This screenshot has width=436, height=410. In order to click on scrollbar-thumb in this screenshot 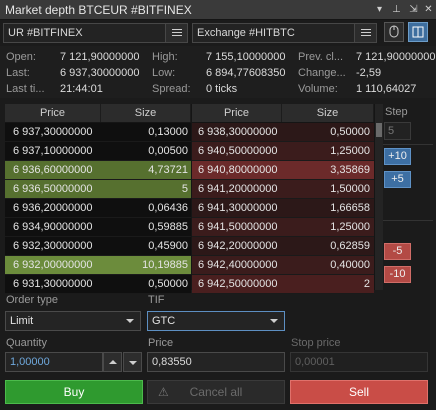, I will do `click(379, 130)`.